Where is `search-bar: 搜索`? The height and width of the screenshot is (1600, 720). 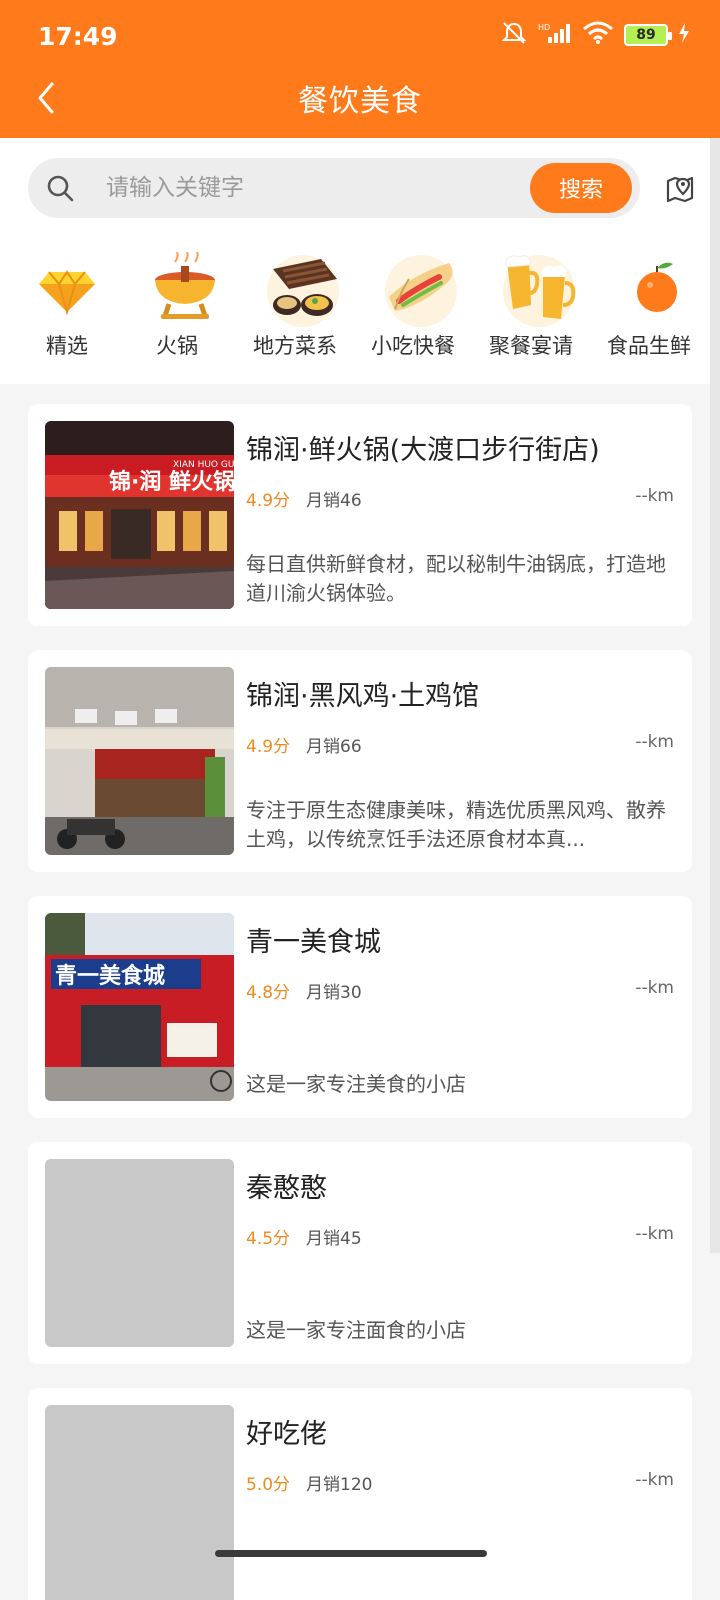 search-bar: 搜索 is located at coordinates (334, 188).